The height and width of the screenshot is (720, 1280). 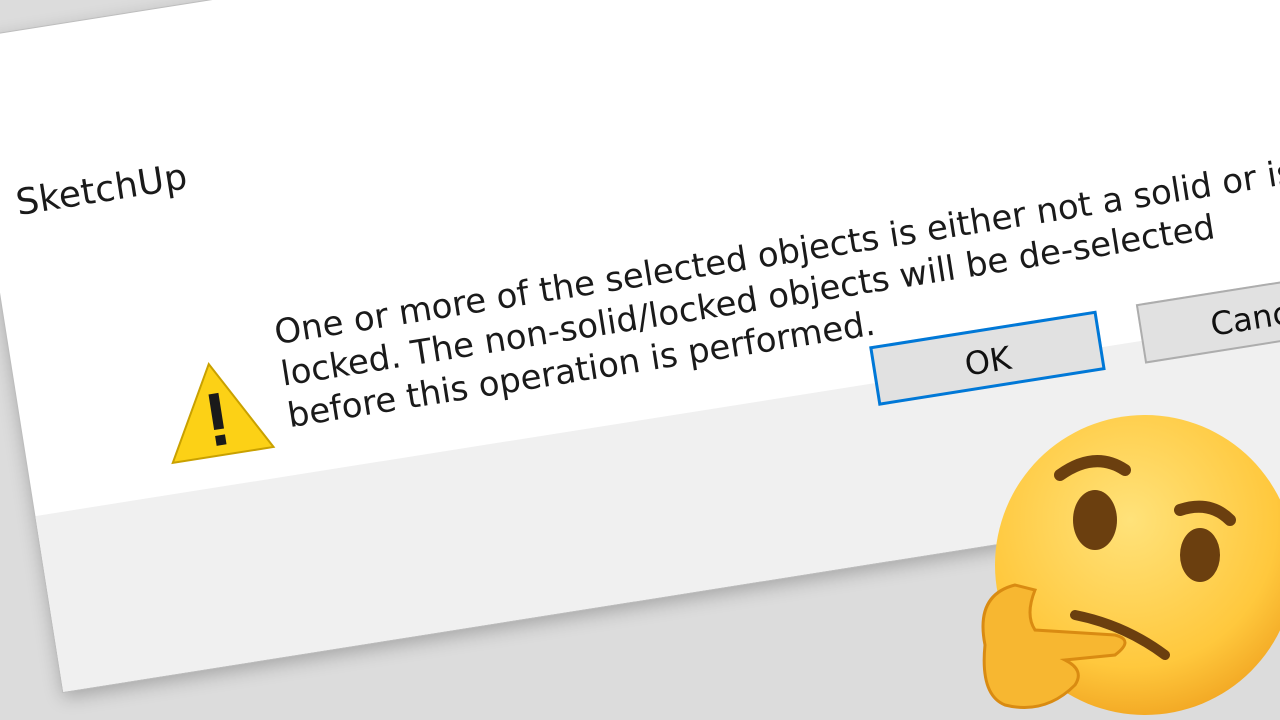 What do you see at coordinates (223, 413) in the screenshot?
I see `warning-icon` at bounding box center [223, 413].